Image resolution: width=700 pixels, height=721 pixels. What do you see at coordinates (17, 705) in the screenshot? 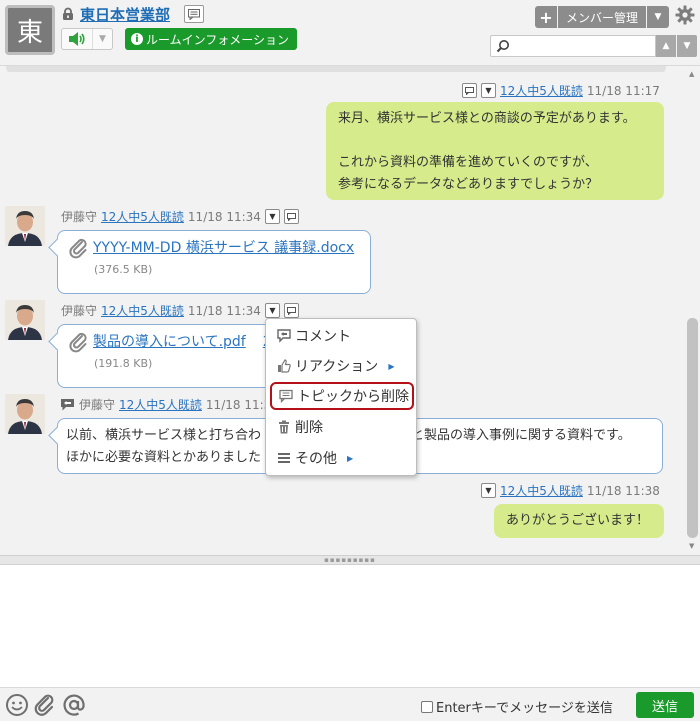
I see `emoji-icon` at bounding box center [17, 705].